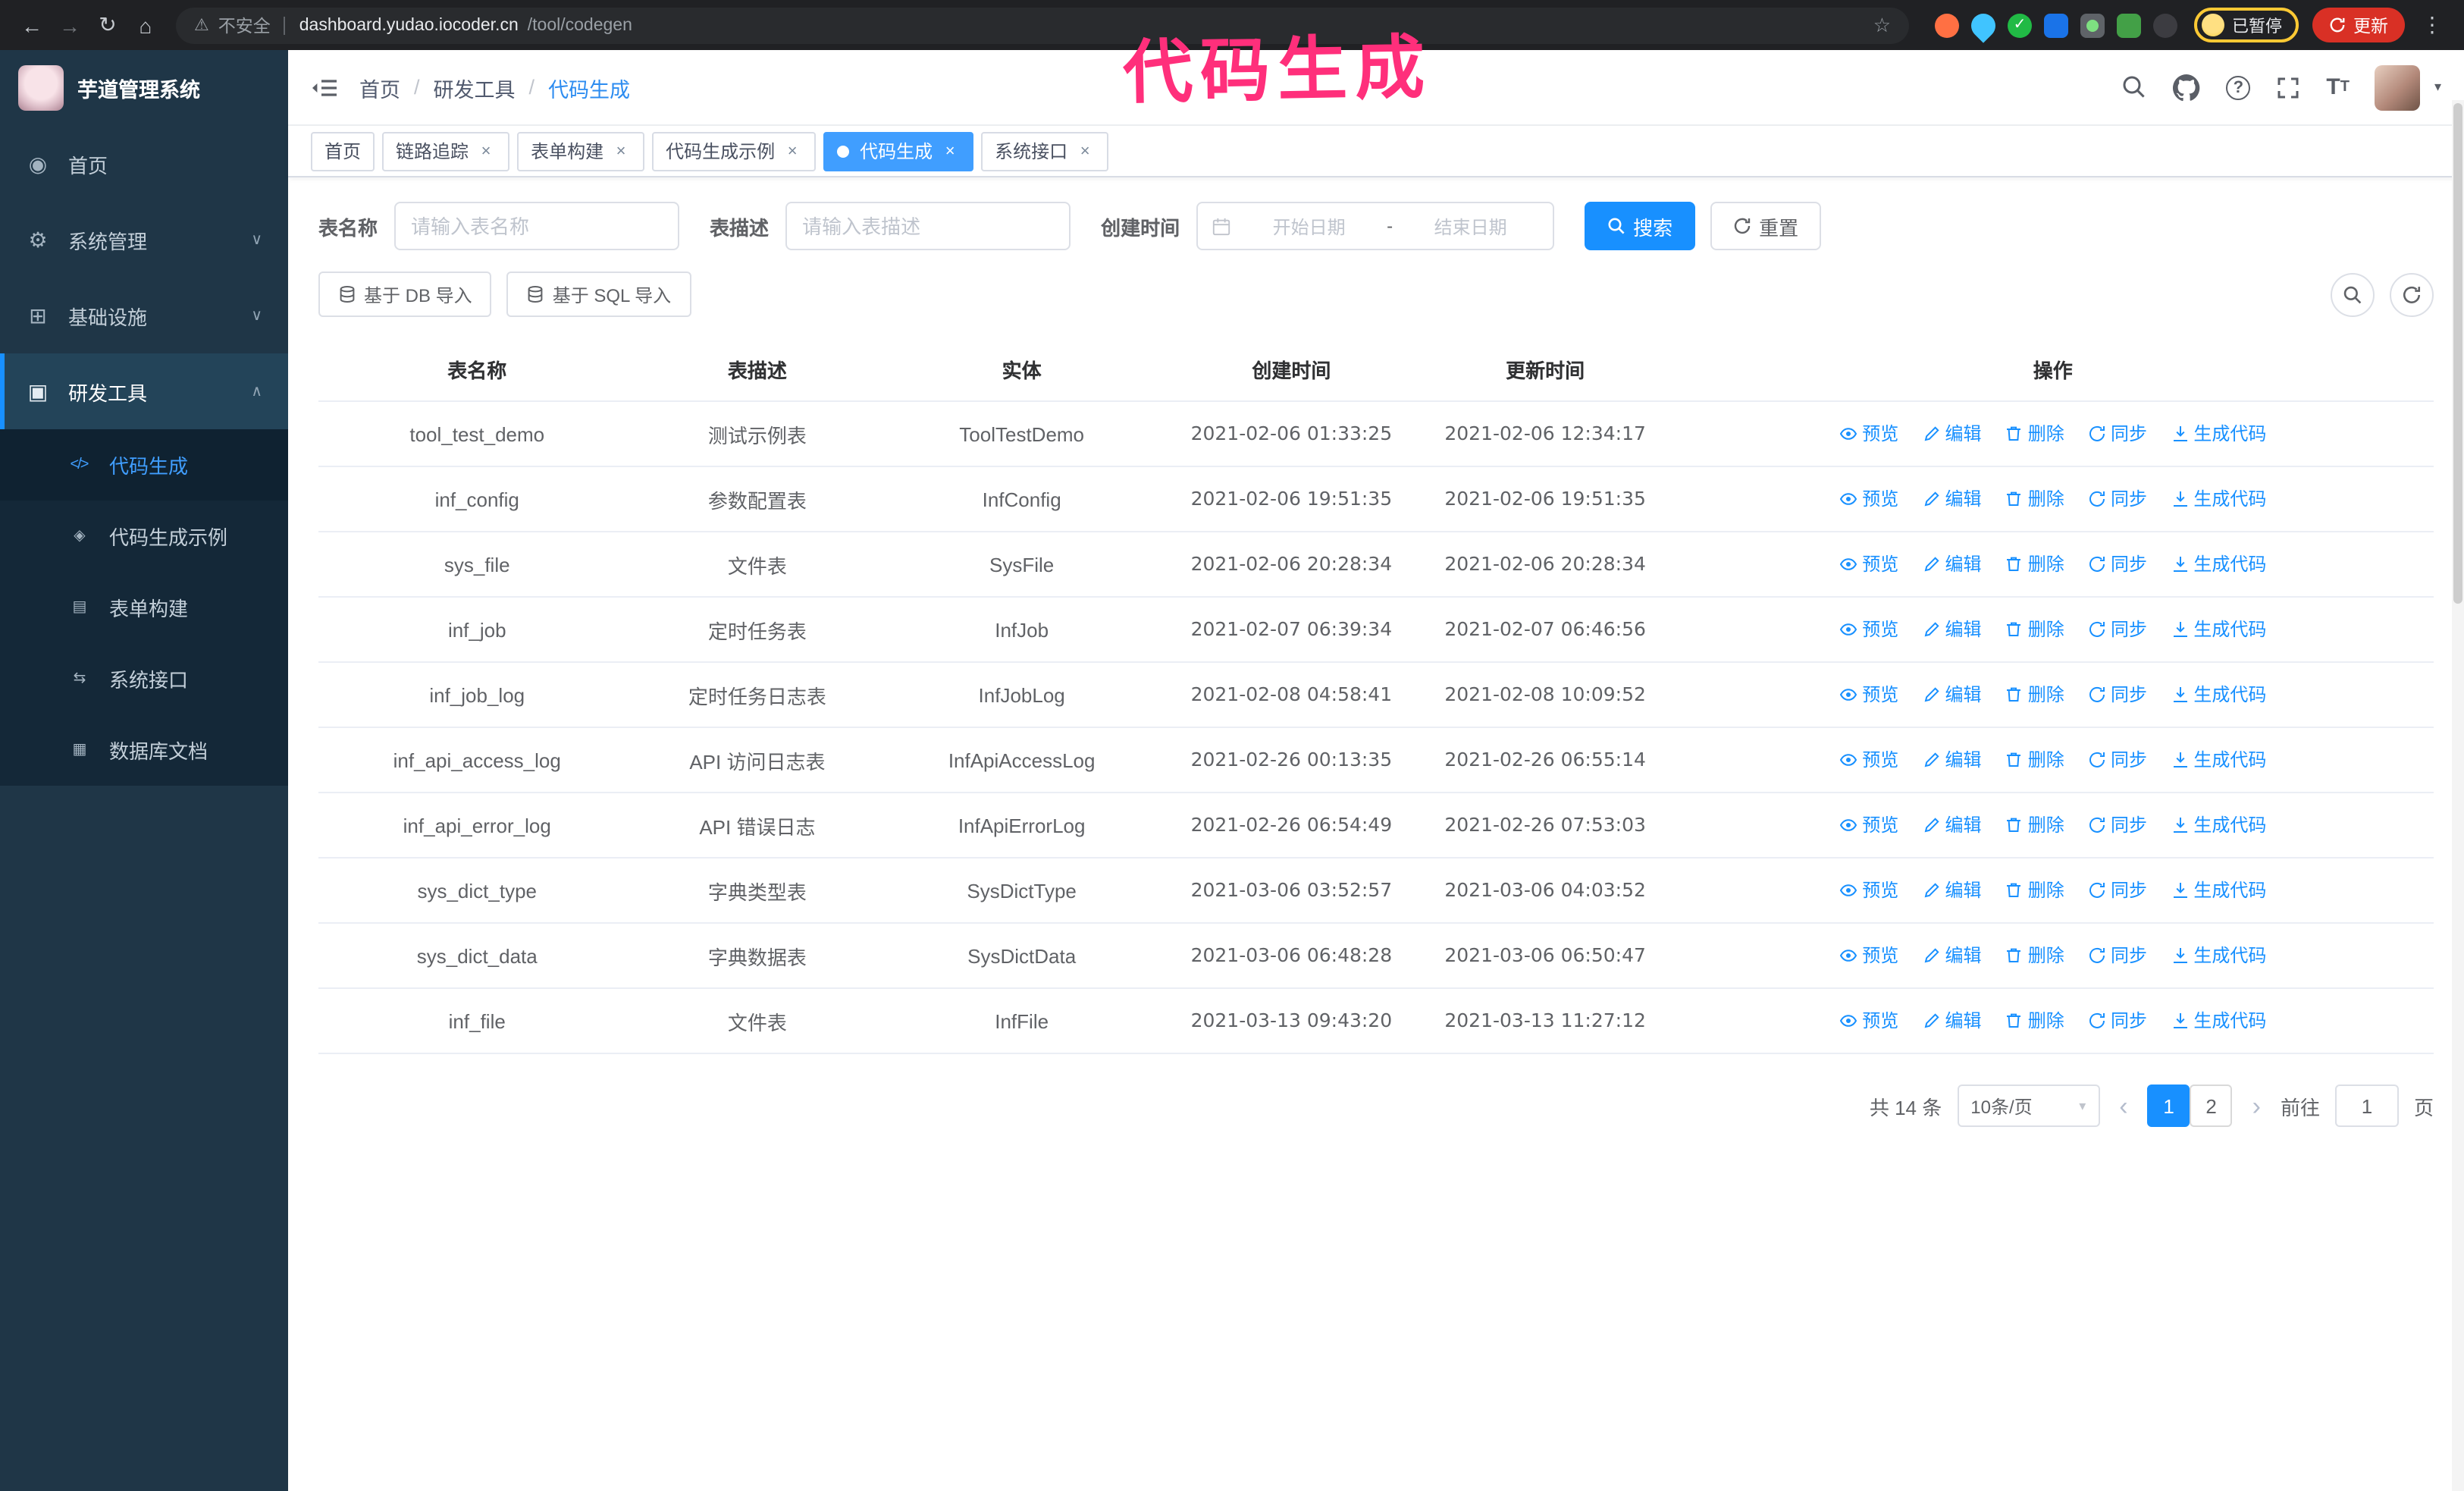 This screenshot has width=2464, height=1491. What do you see at coordinates (144, 750) in the screenshot?
I see `sidebar-submenu-item: ▦ 数据库文档` at bounding box center [144, 750].